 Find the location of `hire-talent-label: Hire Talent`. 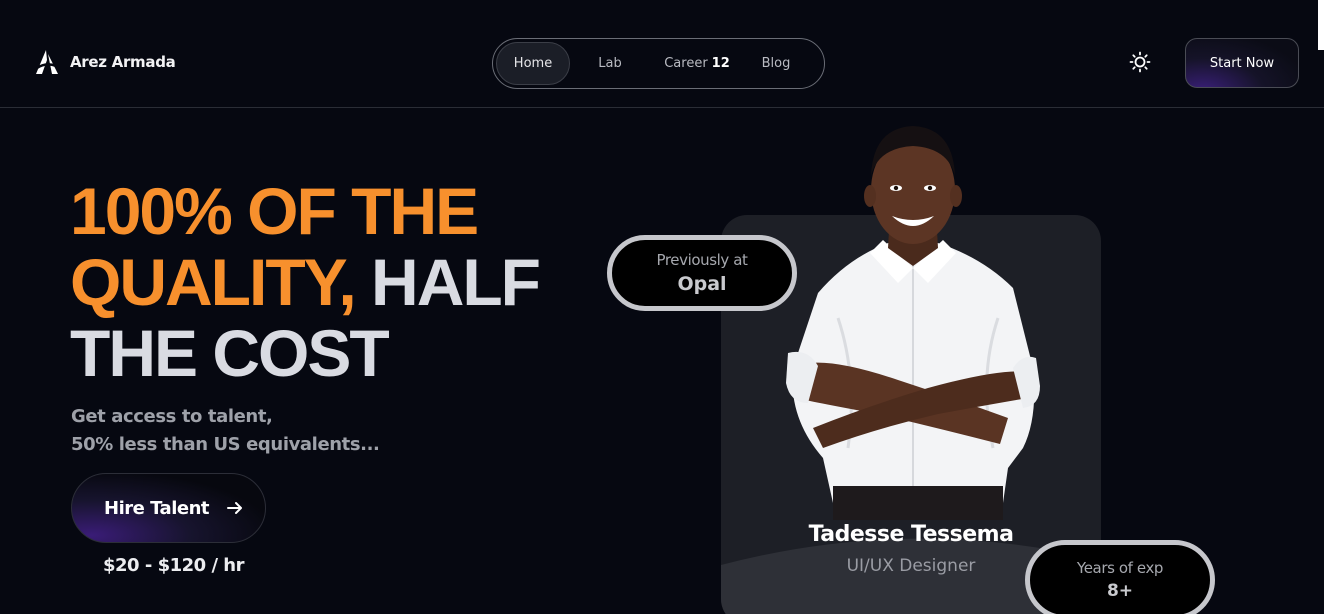

hire-talent-label: Hire Talent is located at coordinates (157, 508).